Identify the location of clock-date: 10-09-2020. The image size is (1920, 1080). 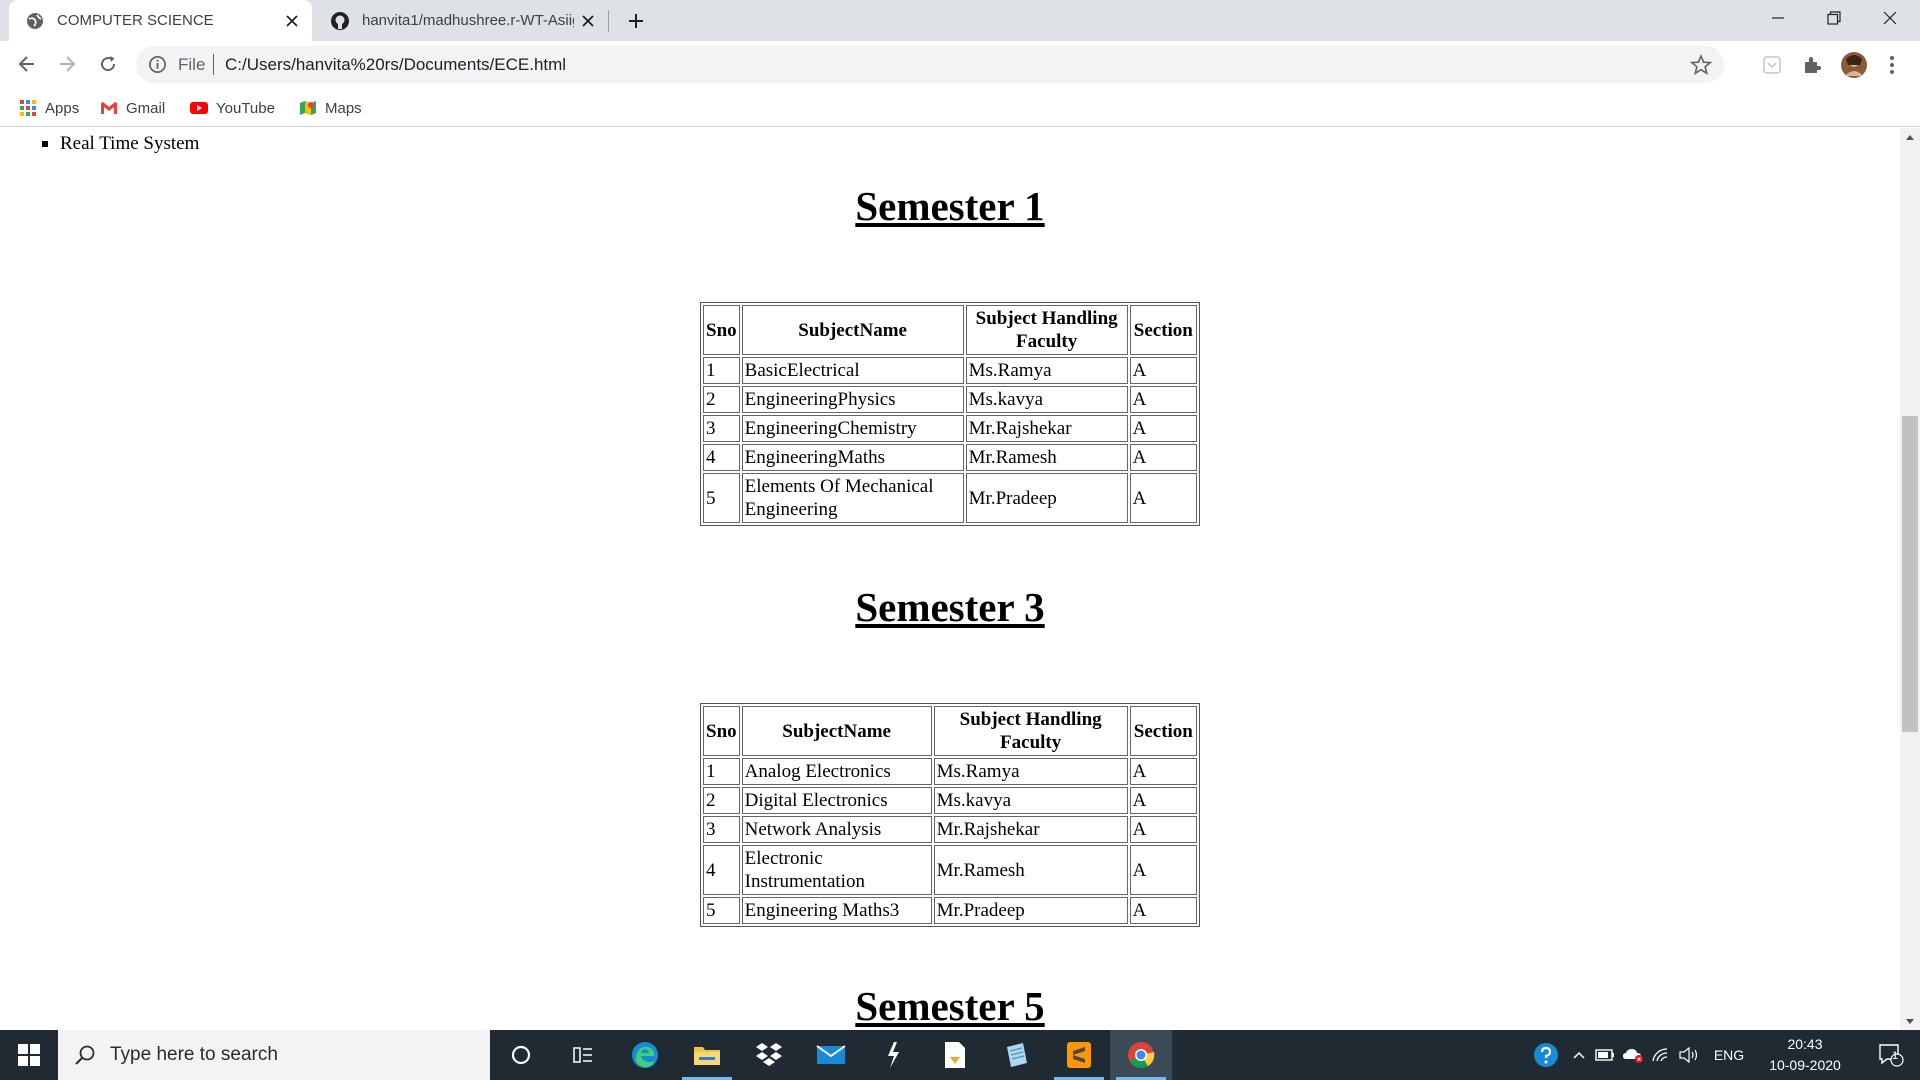
(1805, 1065).